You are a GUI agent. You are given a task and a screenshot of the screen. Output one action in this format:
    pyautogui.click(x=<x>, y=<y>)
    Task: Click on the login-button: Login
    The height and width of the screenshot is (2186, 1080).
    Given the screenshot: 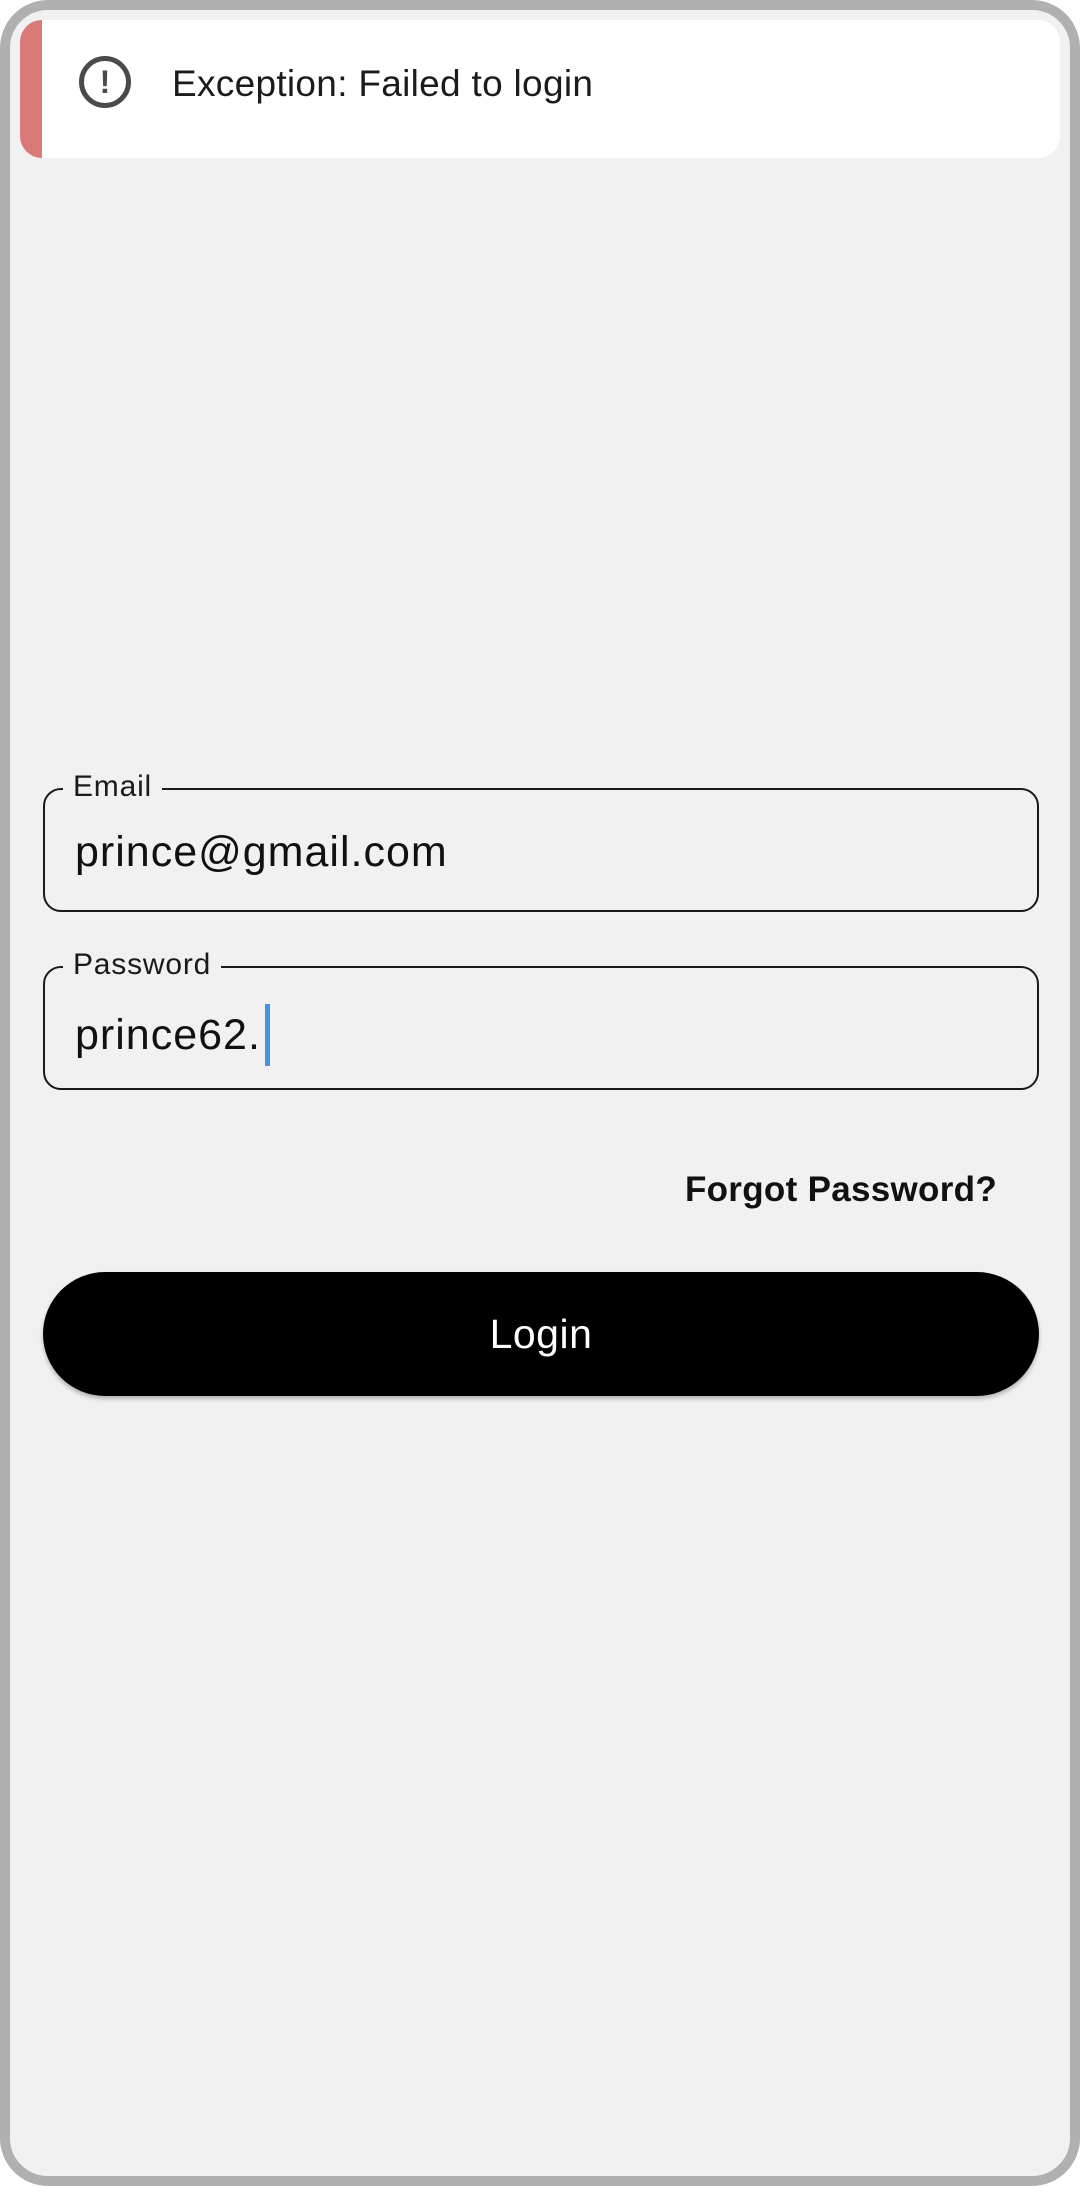 What is the action you would take?
    pyautogui.click(x=541, y=1334)
    